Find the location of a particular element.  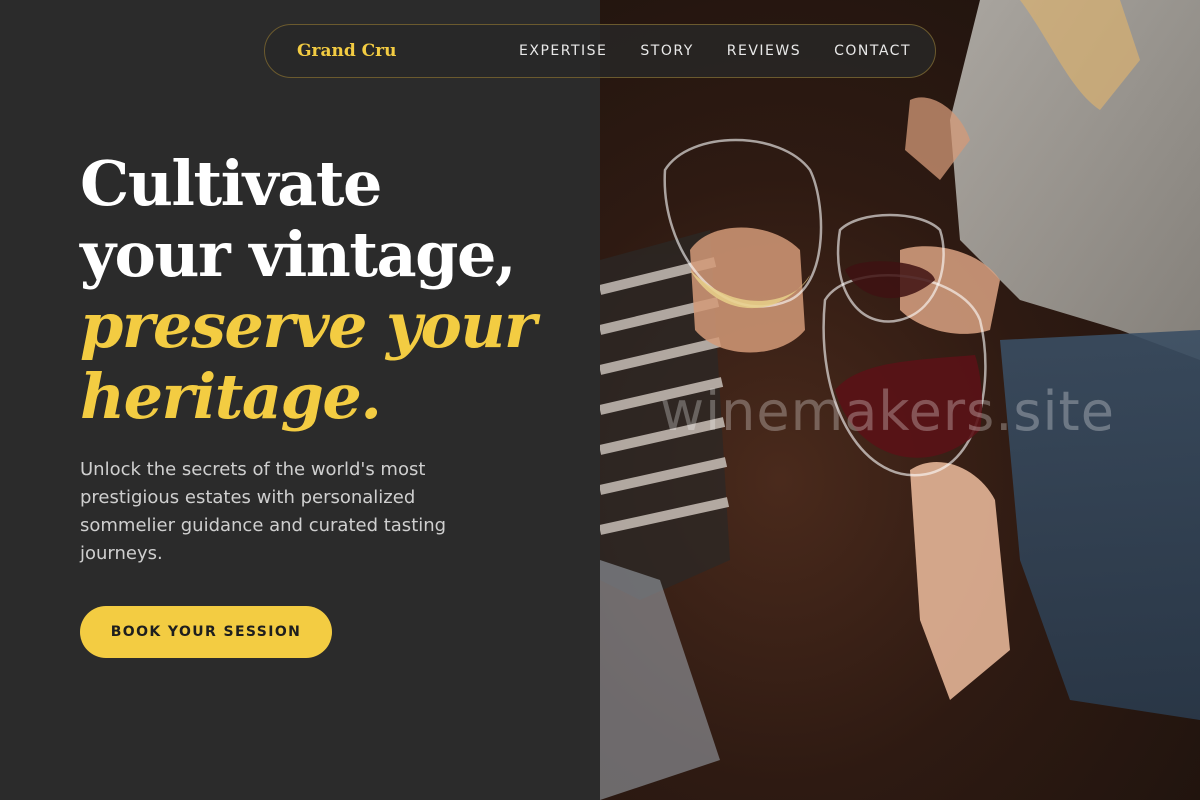

nav-links: EXPERTISE STORY REVIEWS CONTACT is located at coordinates (715, 51).